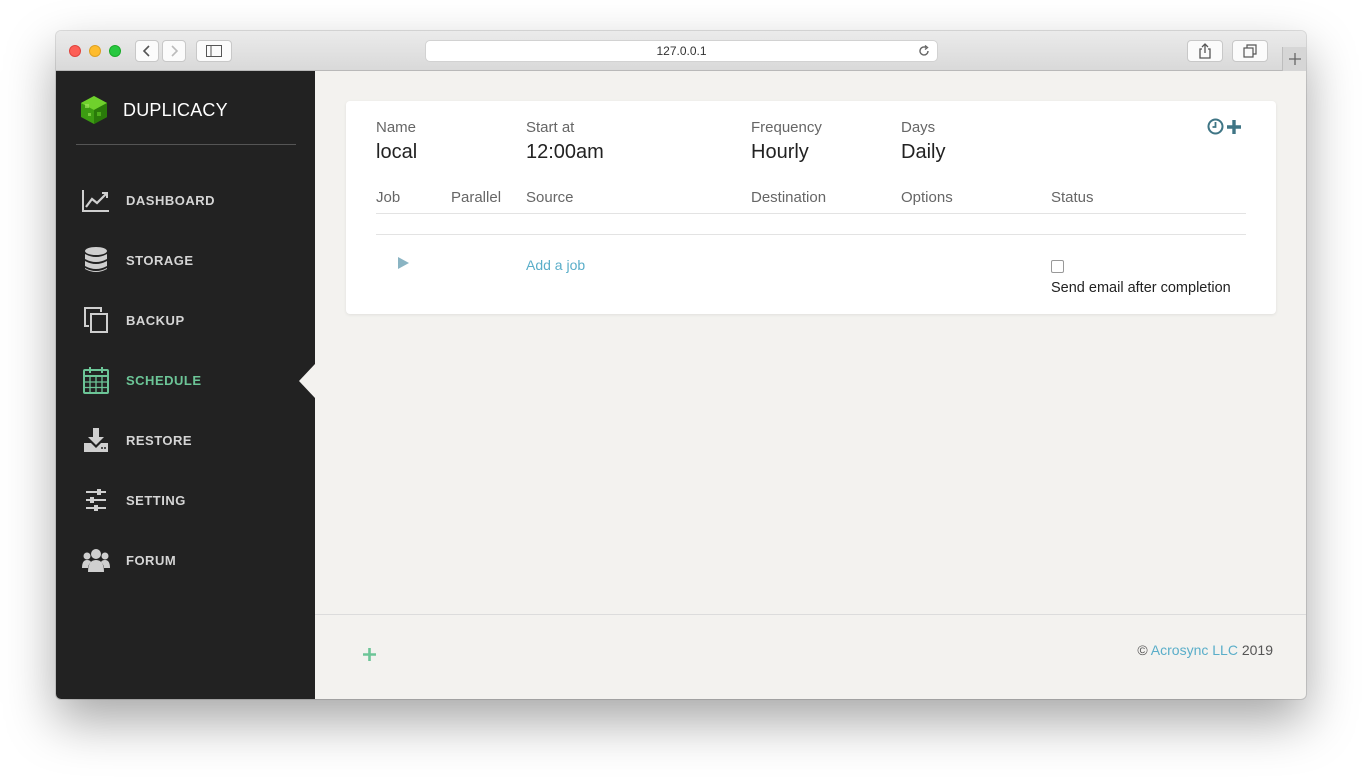  What do you see at coordinates (151, 560) in the screenshot?
I see `sidebar-item-label: FORUM` at bounding box center [151, 560].